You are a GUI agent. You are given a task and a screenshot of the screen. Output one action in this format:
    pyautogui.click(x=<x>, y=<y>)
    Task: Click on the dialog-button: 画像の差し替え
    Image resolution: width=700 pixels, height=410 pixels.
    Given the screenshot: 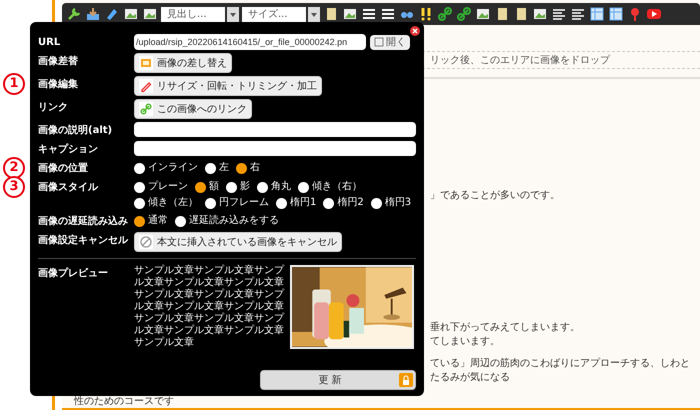 What is the action you would take?
    pyautogui.click(x=183, y=63)
    